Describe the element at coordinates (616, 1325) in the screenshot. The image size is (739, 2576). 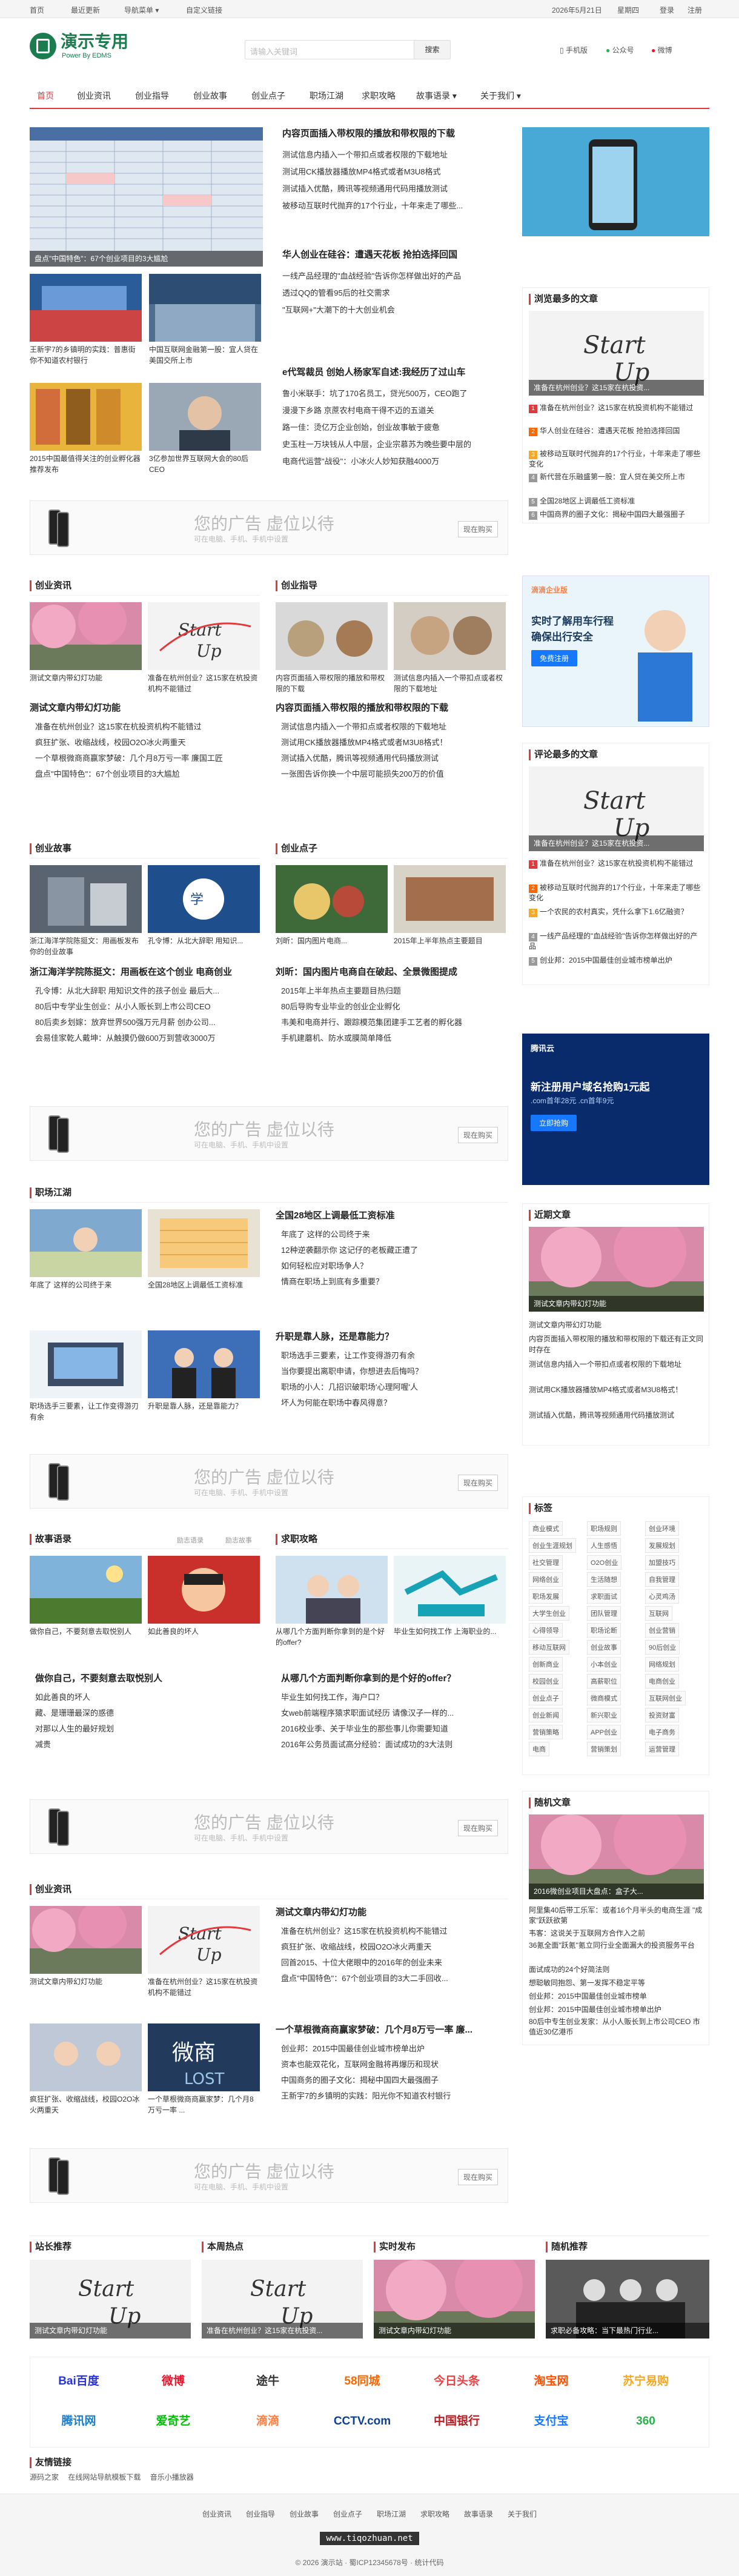
I see `recent-item: 测试文章内带幻灯功能` at that location.